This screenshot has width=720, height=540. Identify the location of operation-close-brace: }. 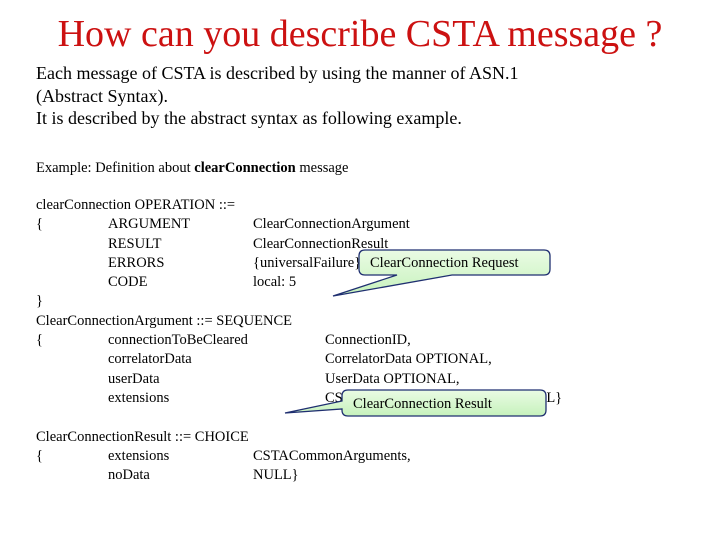
(39, 301).